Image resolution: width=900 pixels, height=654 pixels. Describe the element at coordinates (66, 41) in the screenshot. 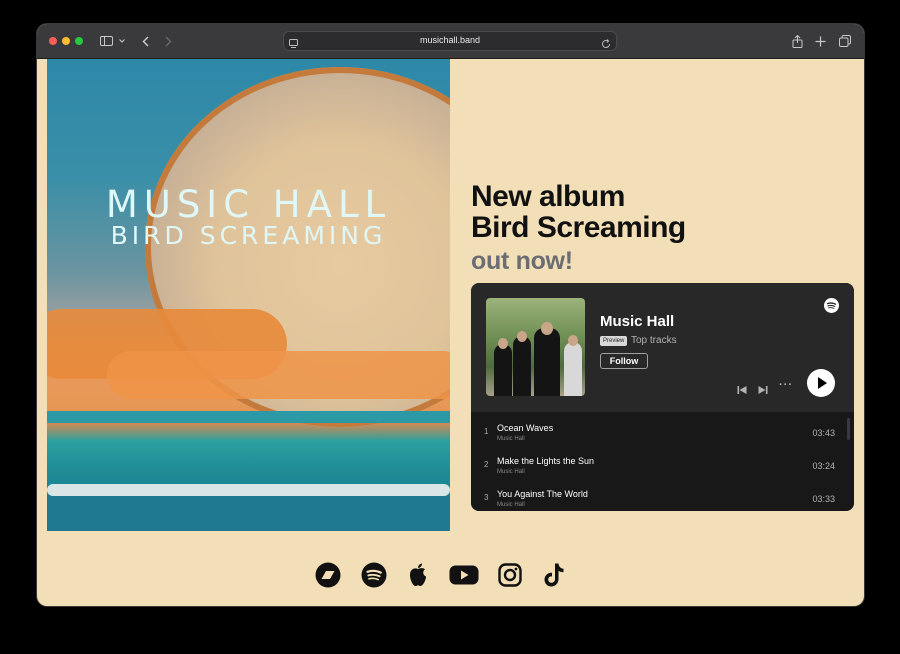

I see `minimize-window-button` at that location.